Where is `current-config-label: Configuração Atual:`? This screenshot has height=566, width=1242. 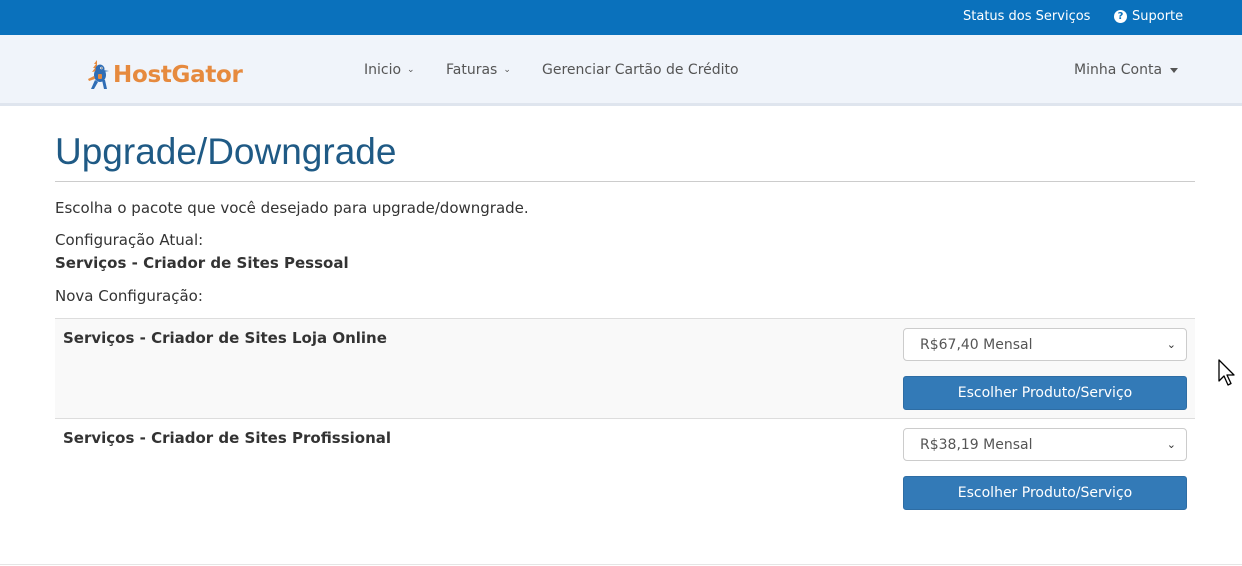
current-config-label: Configuração Atual: is located at coordinates (129, 240).